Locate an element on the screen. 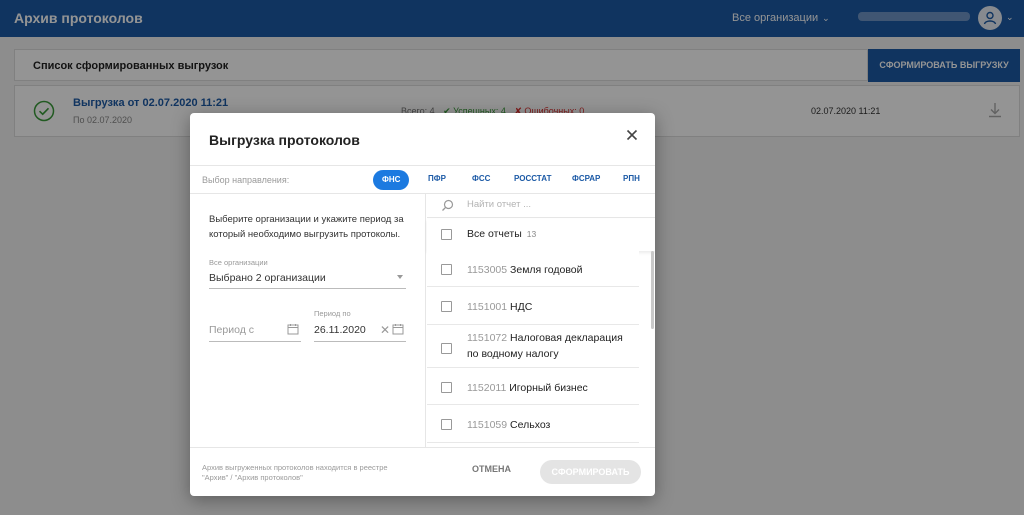  list-item: 1153005 Земля годовой is located at coordinates (533, 269).